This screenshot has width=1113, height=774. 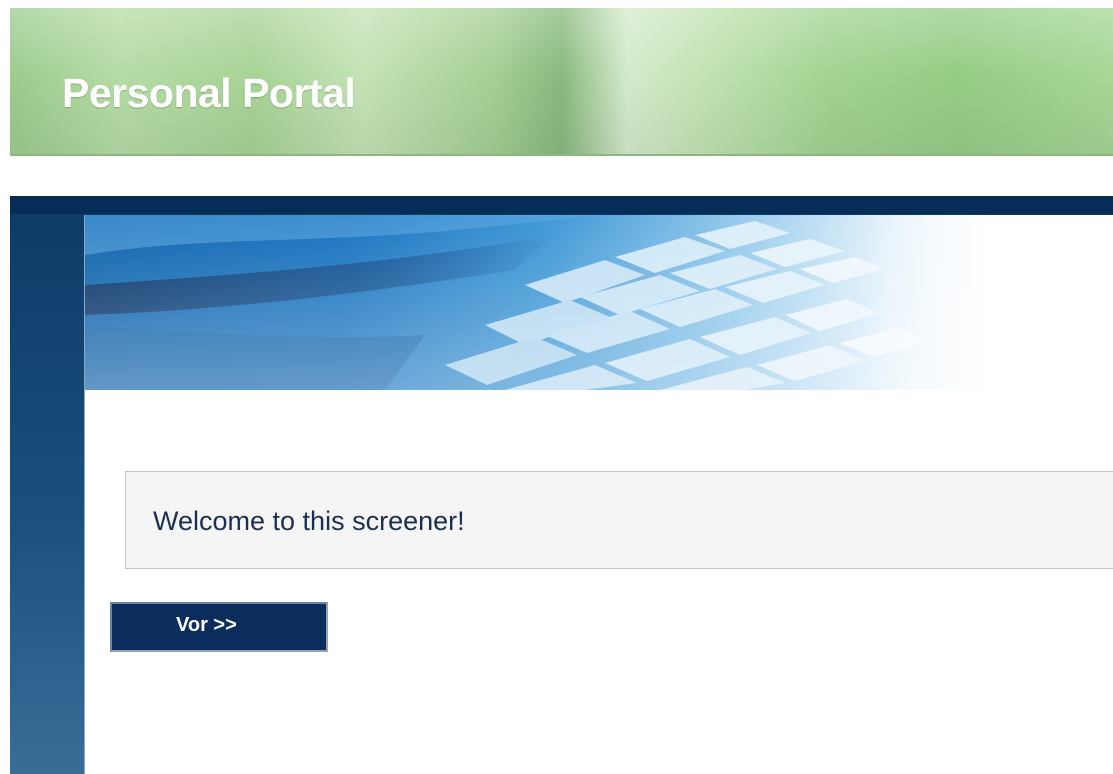 I want to click on welcome-box: Welcome to this screener!, so click(x=619, y=520).